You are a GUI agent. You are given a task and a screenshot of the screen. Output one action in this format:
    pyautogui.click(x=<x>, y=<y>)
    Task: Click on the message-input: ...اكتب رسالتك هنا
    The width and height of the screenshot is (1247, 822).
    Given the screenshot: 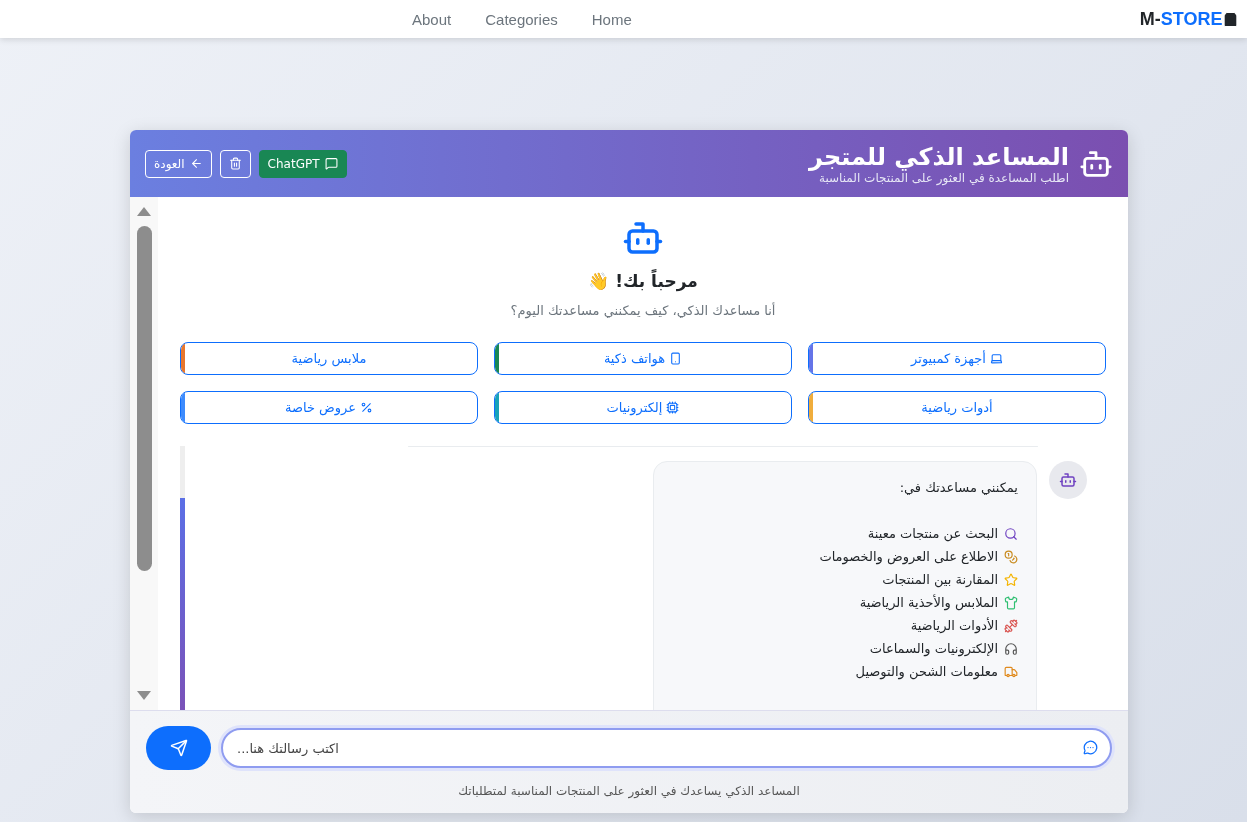 What is the action you would take?
    pyautogui.click(x=666, y=748)
    